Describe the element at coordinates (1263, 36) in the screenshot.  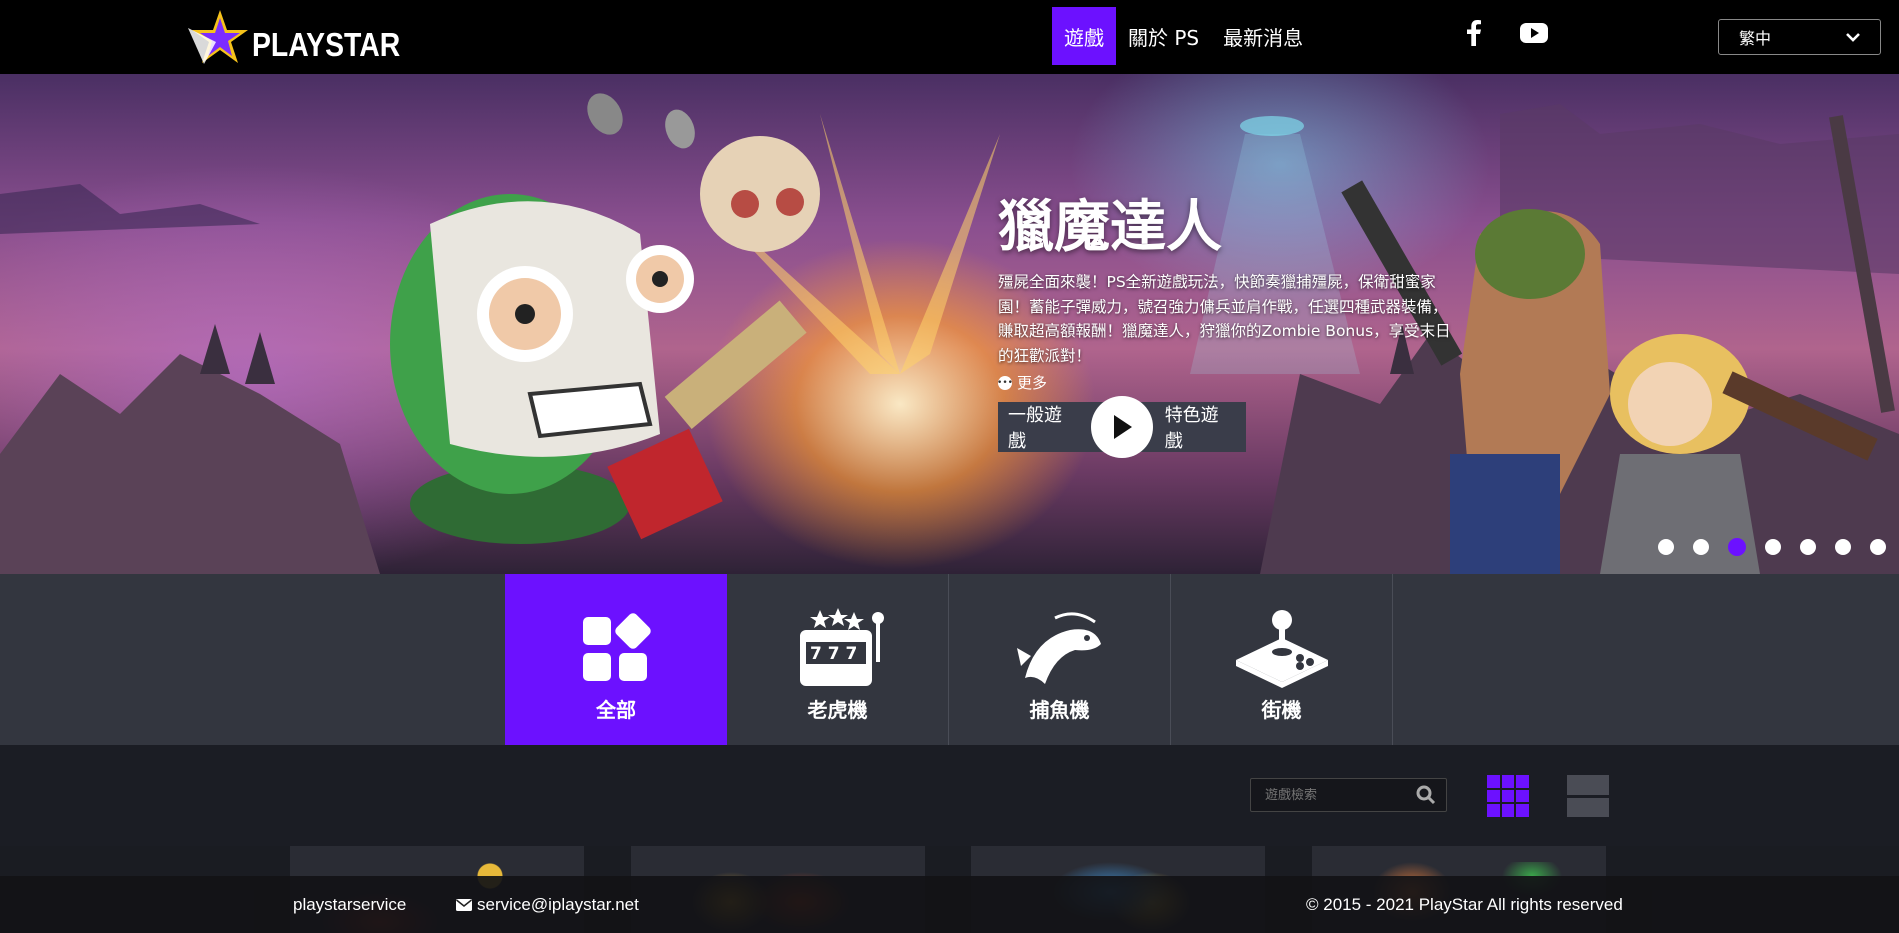
I see `nav-item-news: 最新消息` at that location.